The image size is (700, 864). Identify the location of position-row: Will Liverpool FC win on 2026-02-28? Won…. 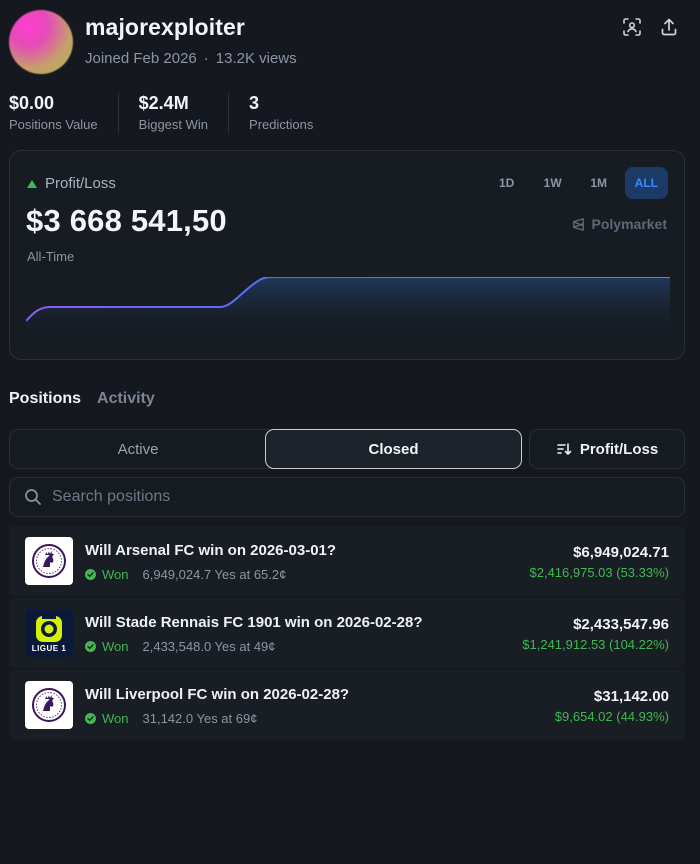
(347, 705).